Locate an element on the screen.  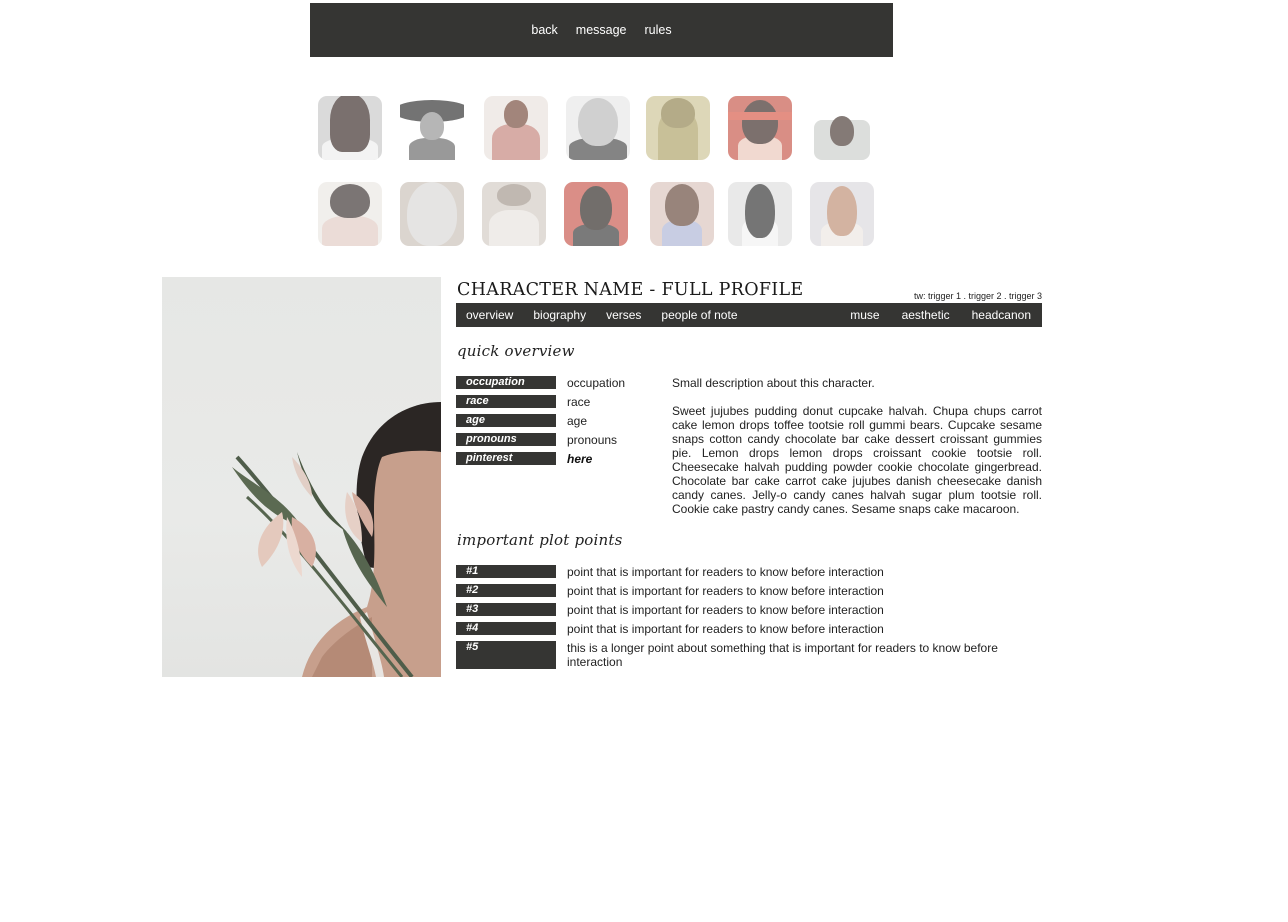
nav-link-message: message is located at coordinates (601, 30).